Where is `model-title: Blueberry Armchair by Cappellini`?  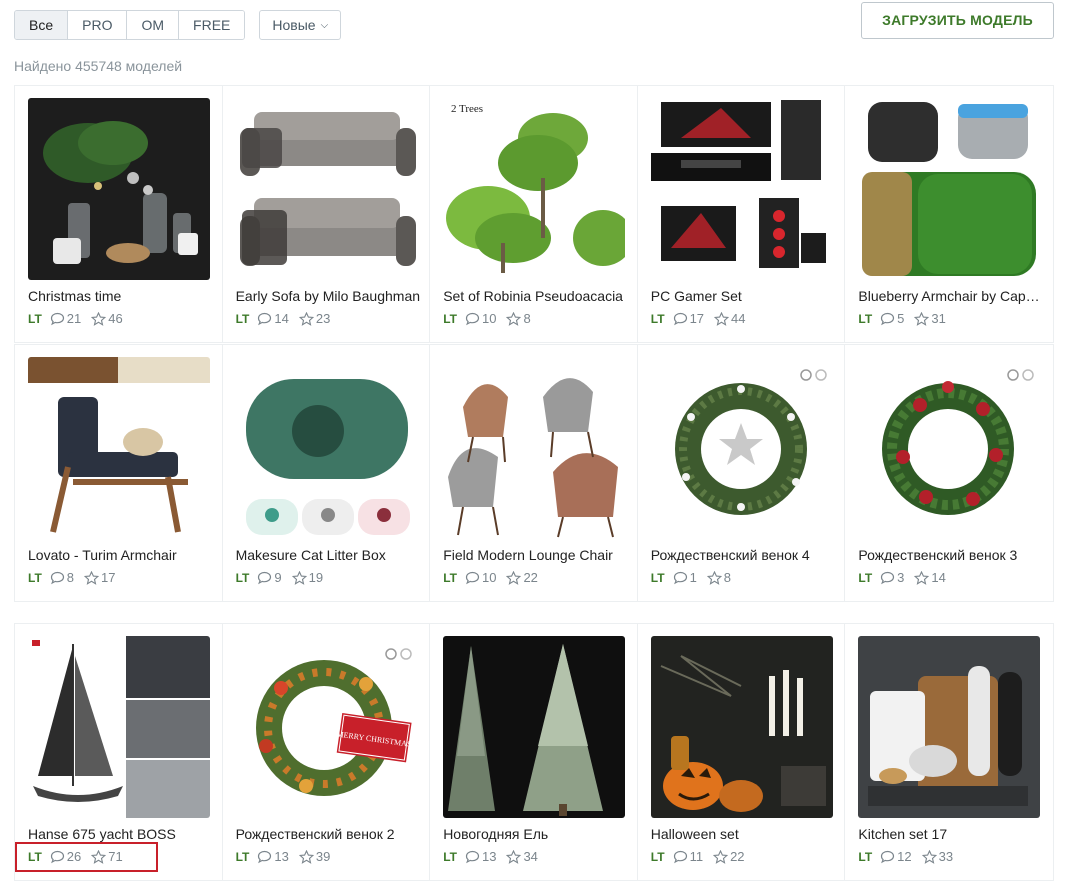
model-title: Blueberry Armchair by Cappellini is located at coordinates (951, 296).